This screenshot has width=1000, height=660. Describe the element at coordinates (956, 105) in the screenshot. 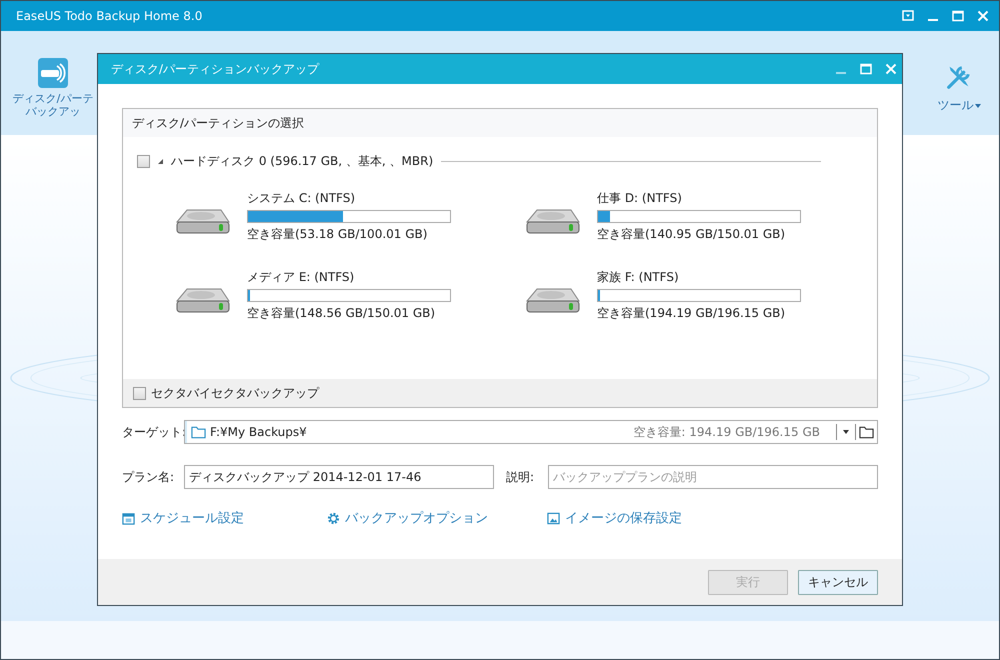

I see `tools-menu: ツール` at that location.